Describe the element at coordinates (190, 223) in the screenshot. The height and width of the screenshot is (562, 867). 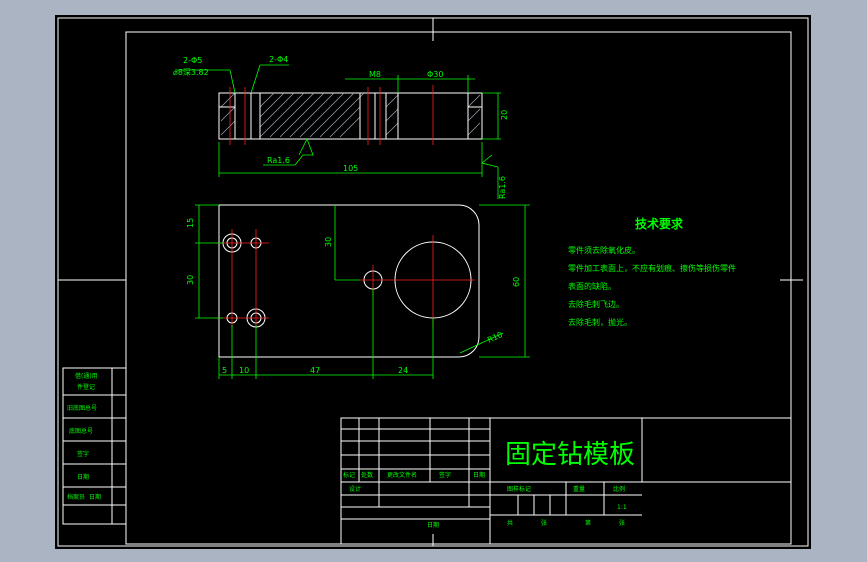
I see `dim-15: 15` at that location.